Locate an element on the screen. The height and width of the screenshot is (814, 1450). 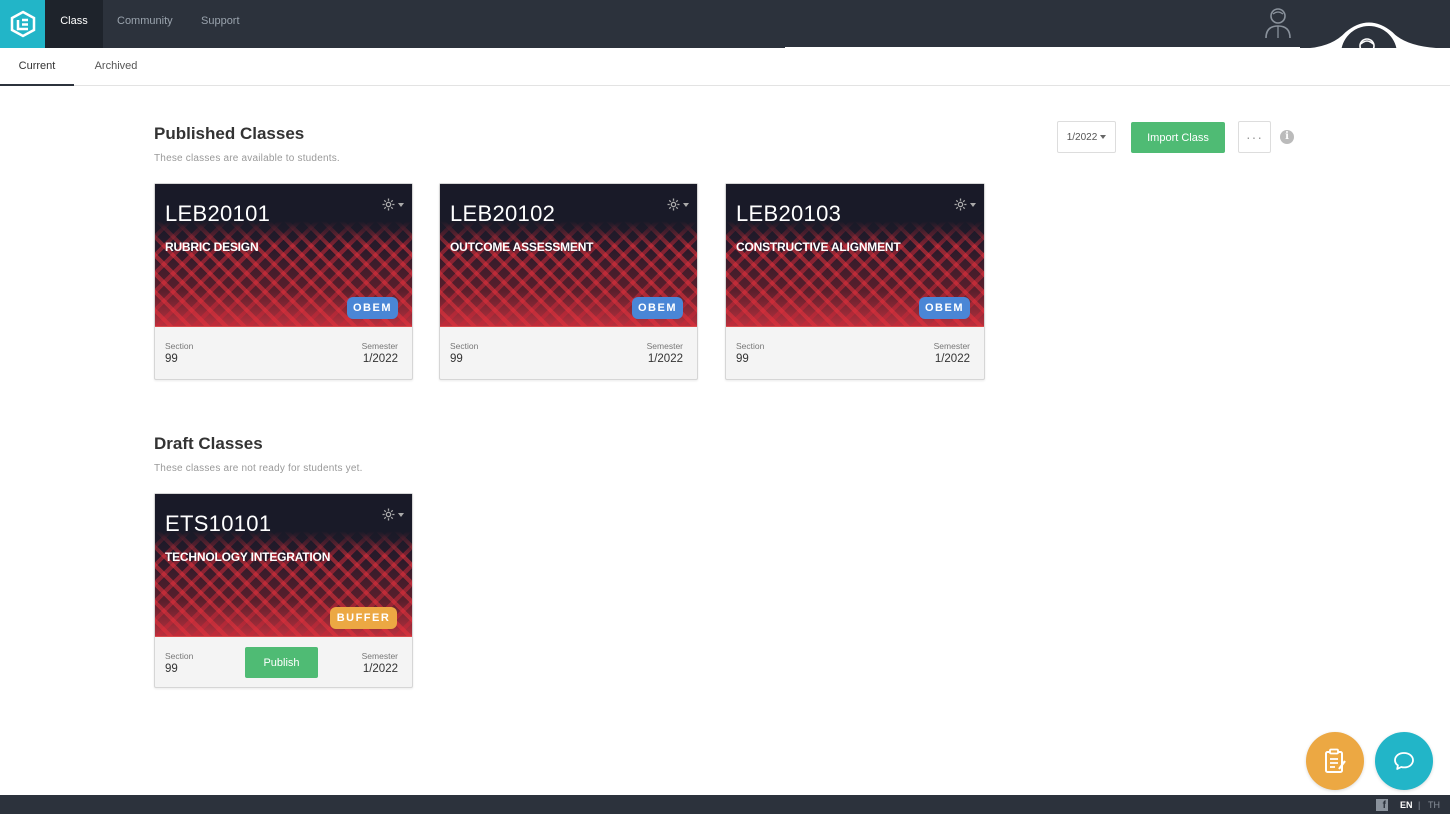
tab-current: Current is located at coordinates (37, 67).